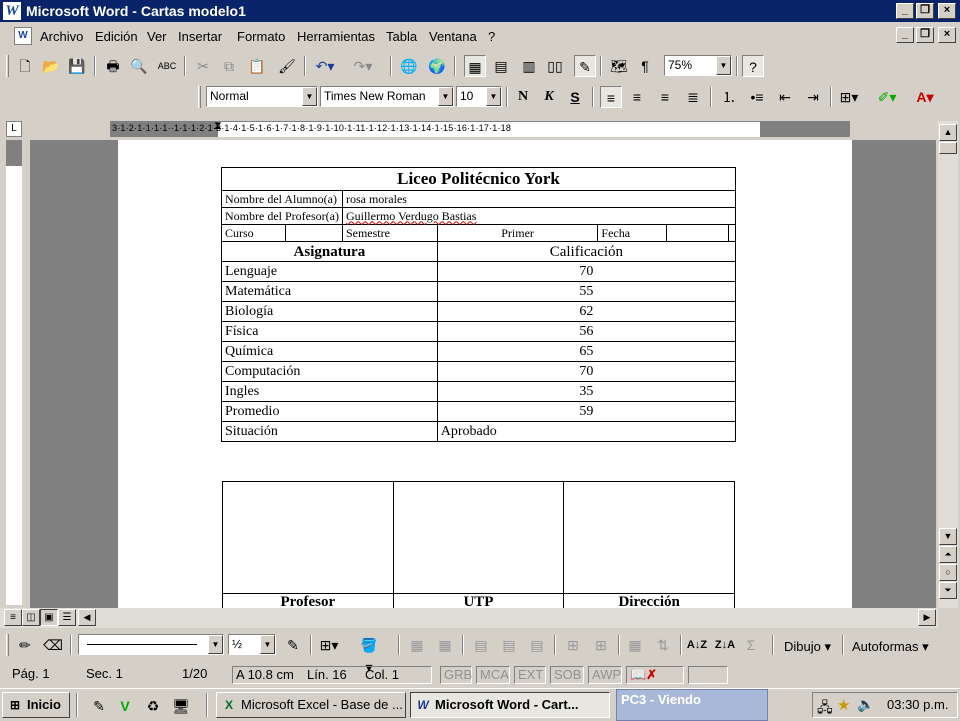 This screenshot has height=721, width=960. I want to click on vertical-ruler, so click(14, 372).